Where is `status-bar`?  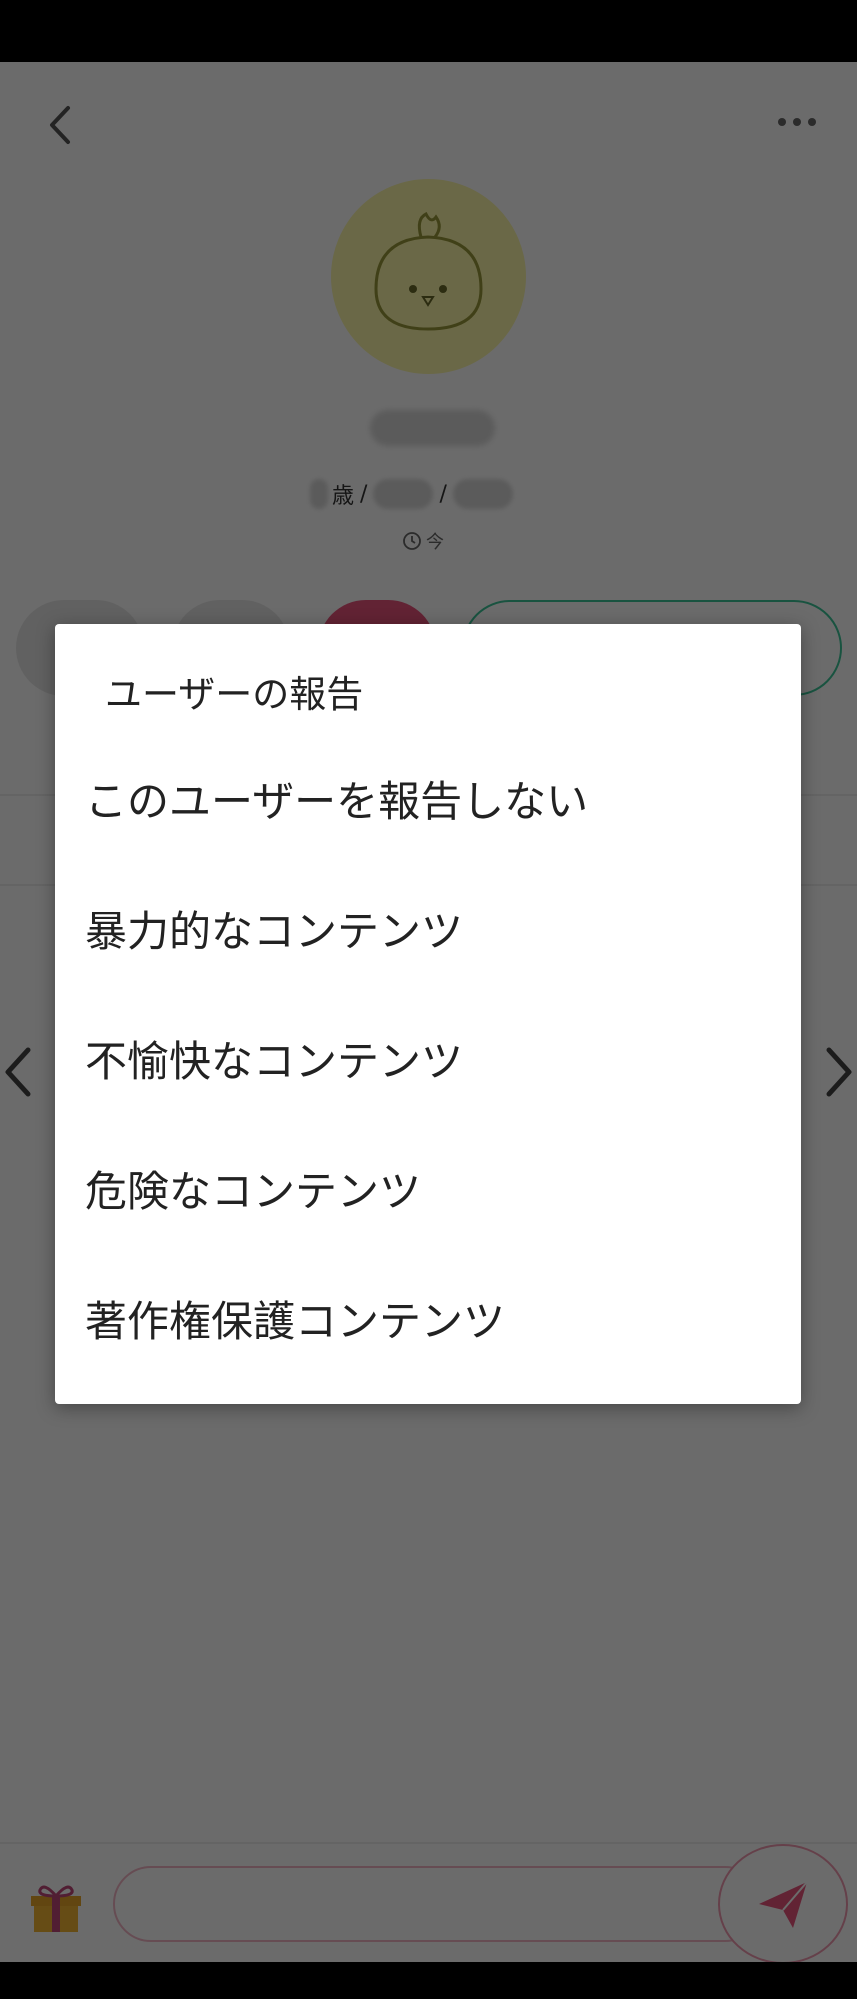 status-bar is located at coordinates (428, 31).